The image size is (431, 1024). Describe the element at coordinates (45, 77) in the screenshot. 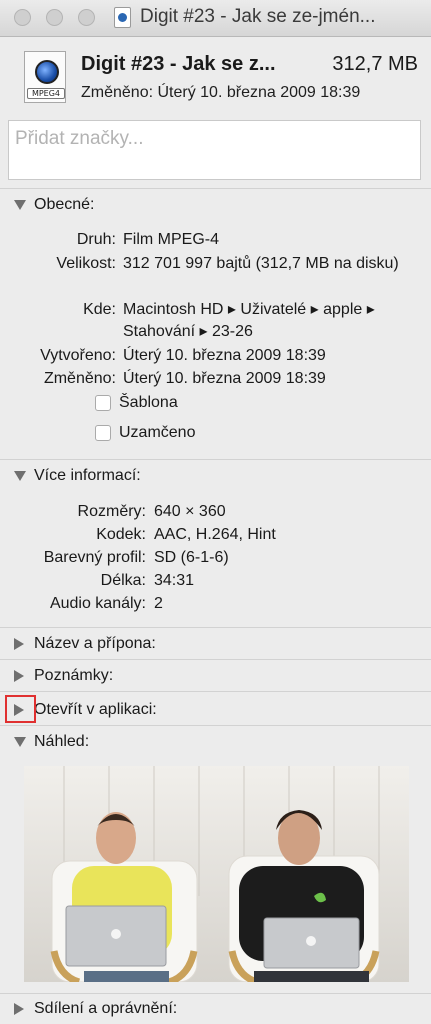

I see `mpeg4-file-icon: MPEG4` at that location.